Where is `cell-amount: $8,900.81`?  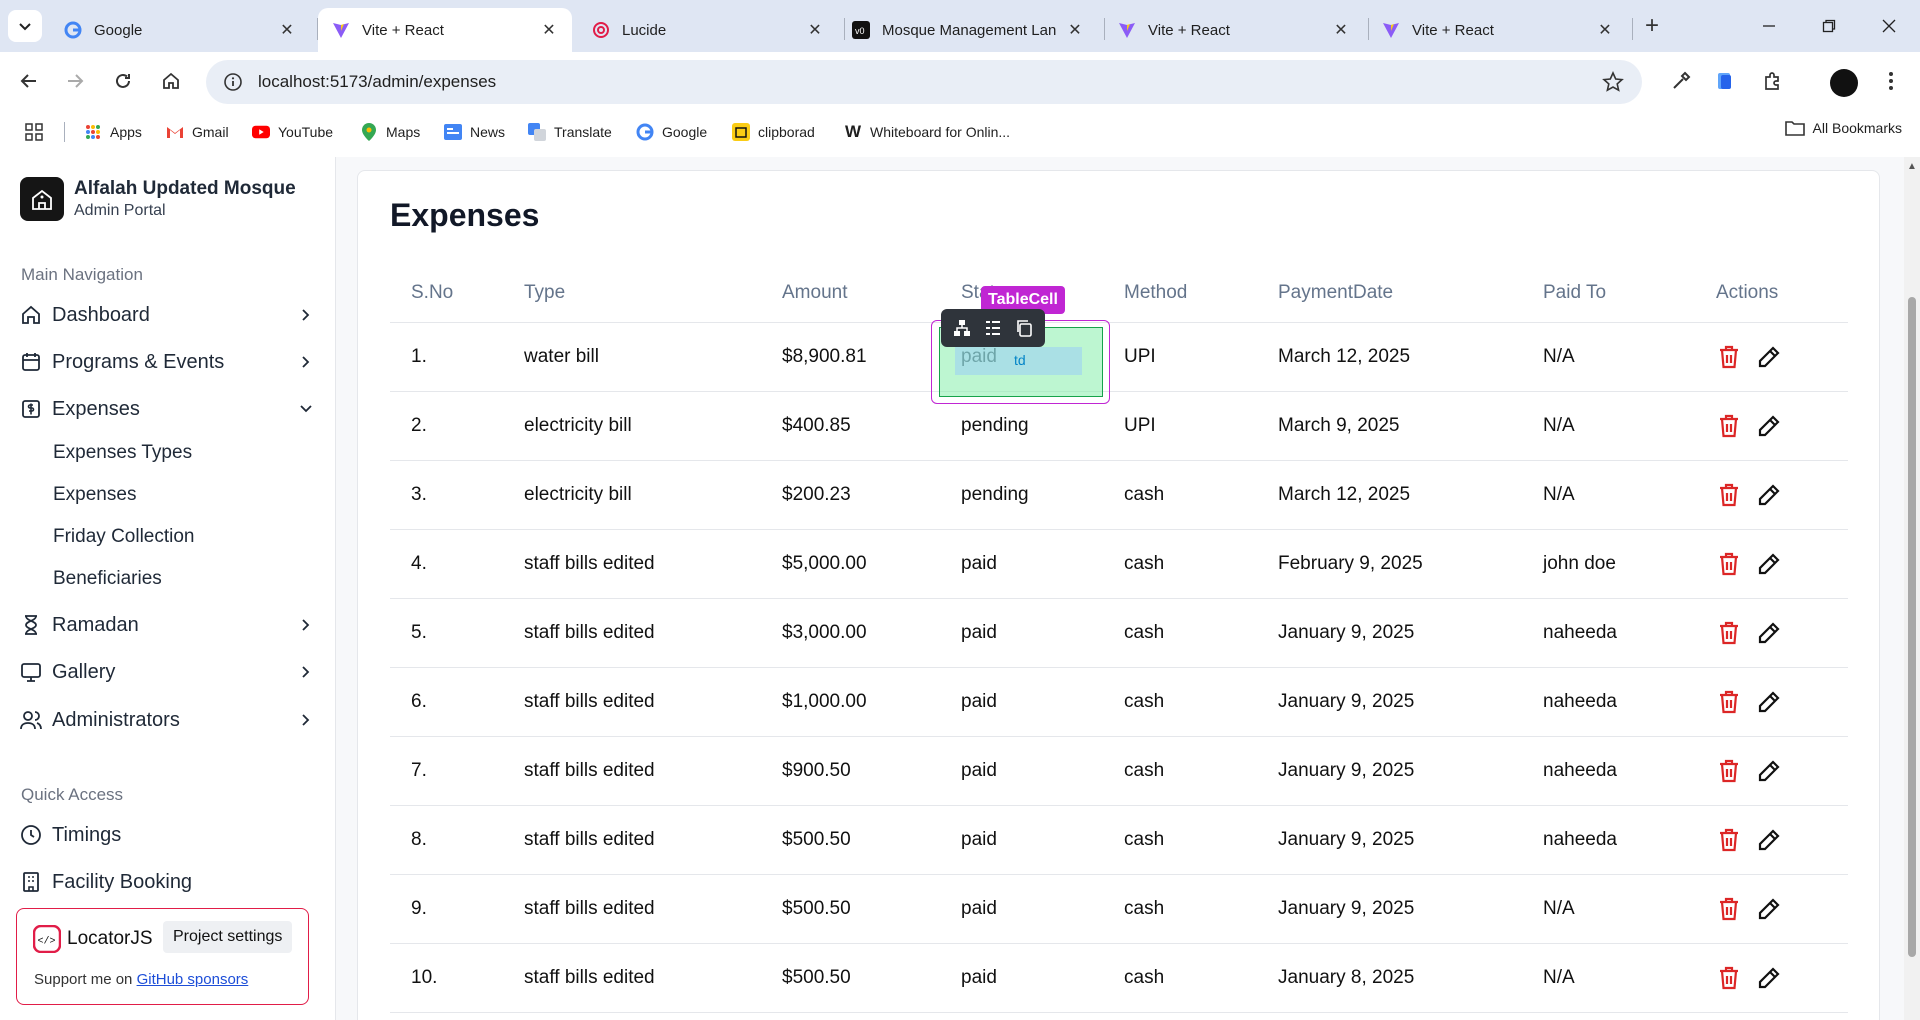
cell-amount: $8,900.81 is located at coordinates (850, 357).